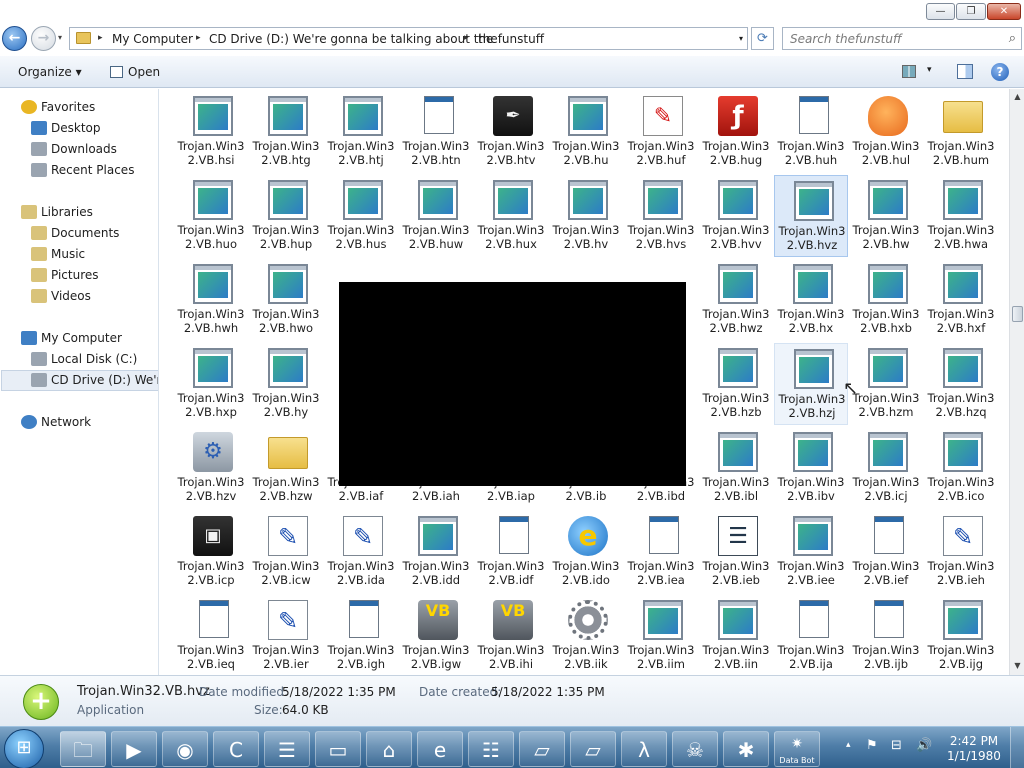 The height and width of the screenshot is (768, 1024). What do you see at coordinates (511, 552) in the screenshot?
I see `file-item: Trojan.Win32.VB.idf` at bounding box center [511, 552].